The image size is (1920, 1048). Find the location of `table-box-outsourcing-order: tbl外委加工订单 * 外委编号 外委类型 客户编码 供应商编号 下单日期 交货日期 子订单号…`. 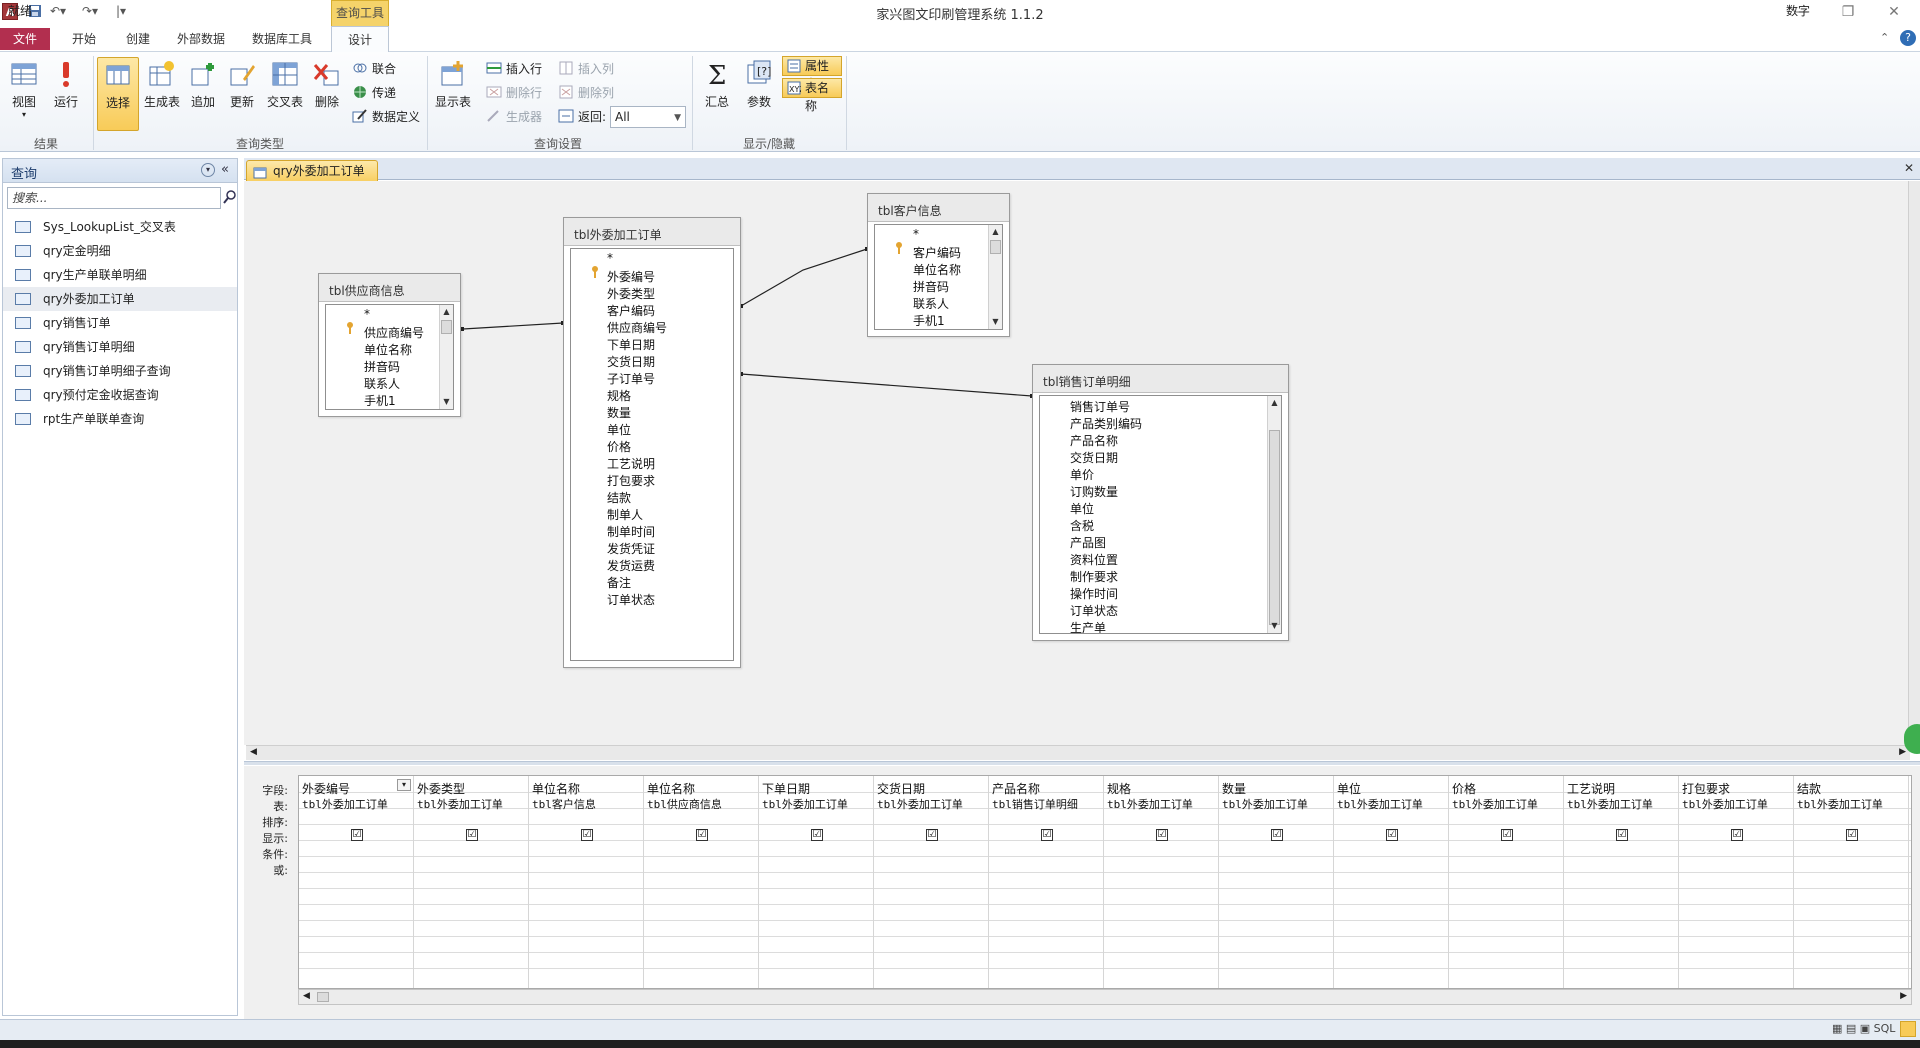

table-box-outsourcing-order: tbl外委加工订单 * 外委编号 外委类型 客户编码 供应商编号 下单日期 交货日期 子订单号… is located at coordinates (652, 442).